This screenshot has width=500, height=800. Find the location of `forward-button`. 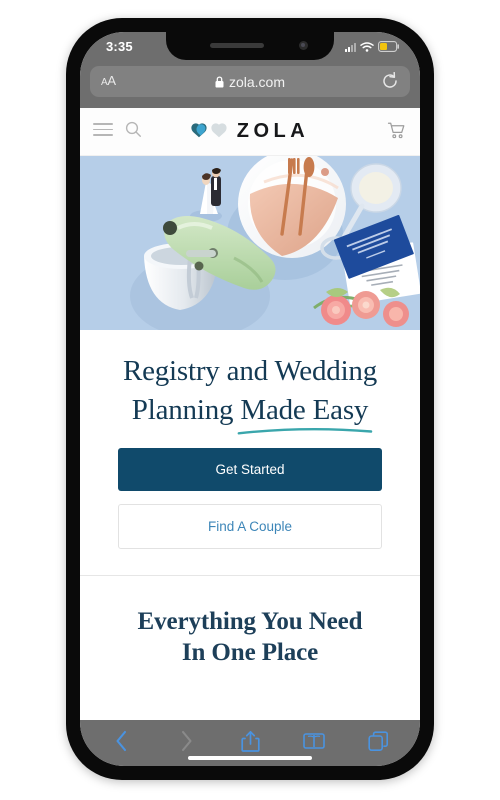

forward-button is located at coordinates (186, 741).